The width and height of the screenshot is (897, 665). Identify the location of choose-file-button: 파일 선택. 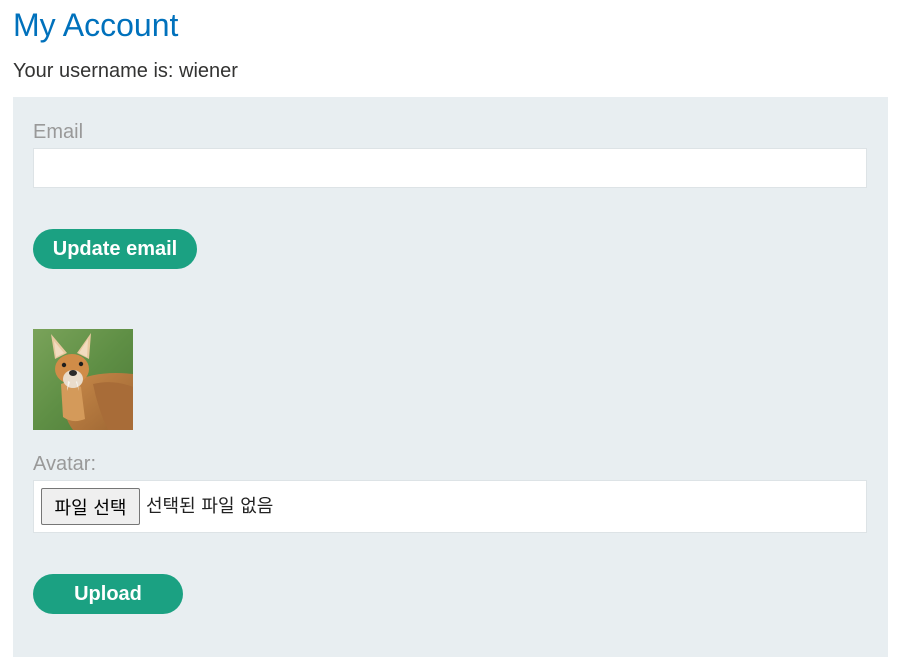
(90, 506).